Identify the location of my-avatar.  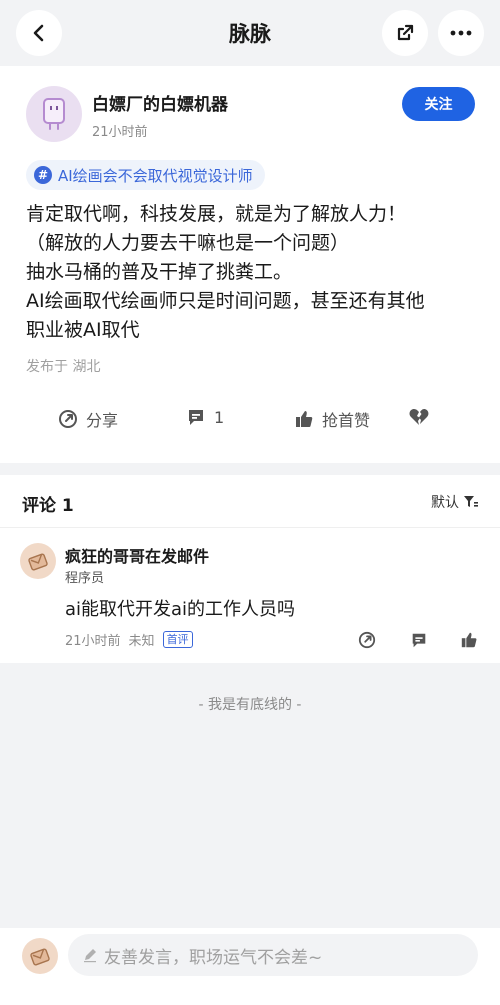
(40, 956).